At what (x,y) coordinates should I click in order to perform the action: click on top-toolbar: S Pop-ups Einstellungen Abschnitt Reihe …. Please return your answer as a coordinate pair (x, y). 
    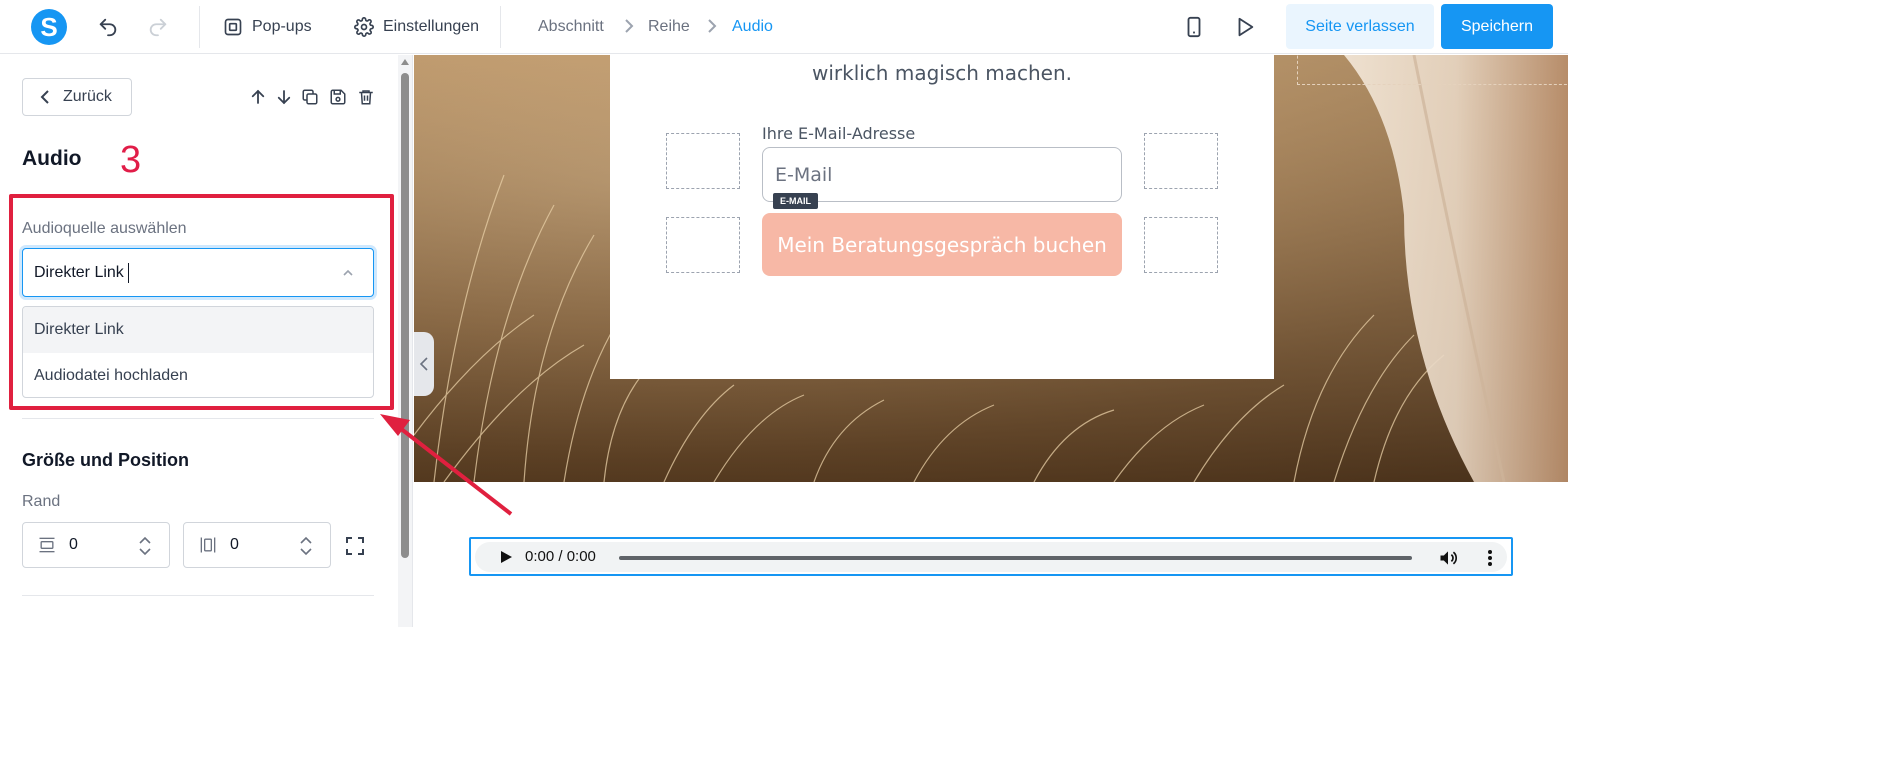
    Looking at the image, I should click on (784, 27).